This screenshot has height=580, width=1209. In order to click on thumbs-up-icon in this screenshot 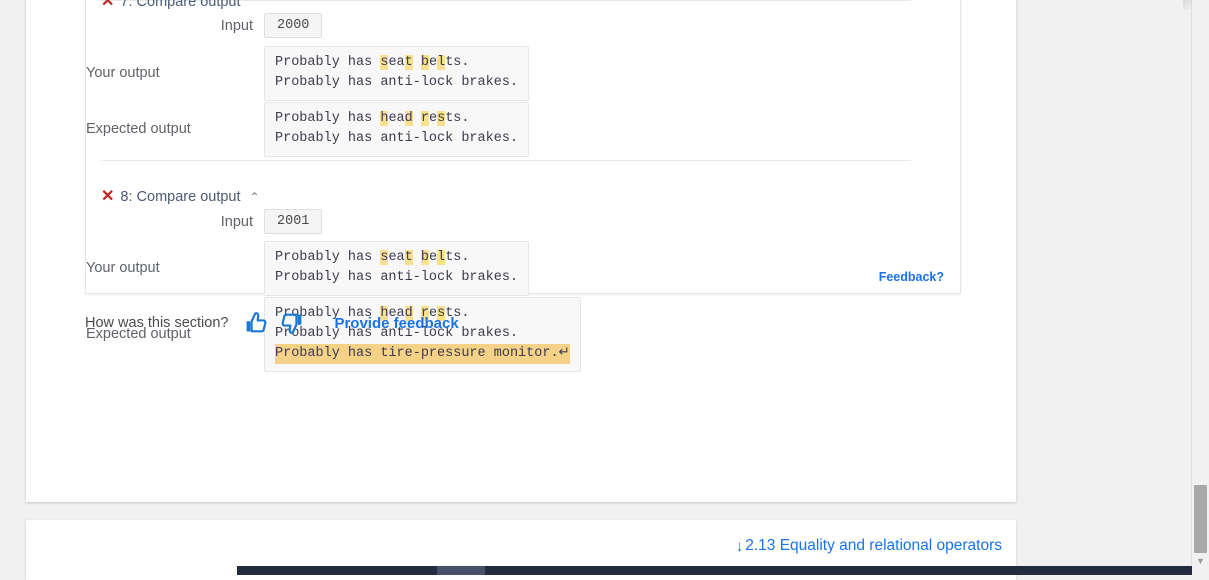, I will do `click(257, 323)`.